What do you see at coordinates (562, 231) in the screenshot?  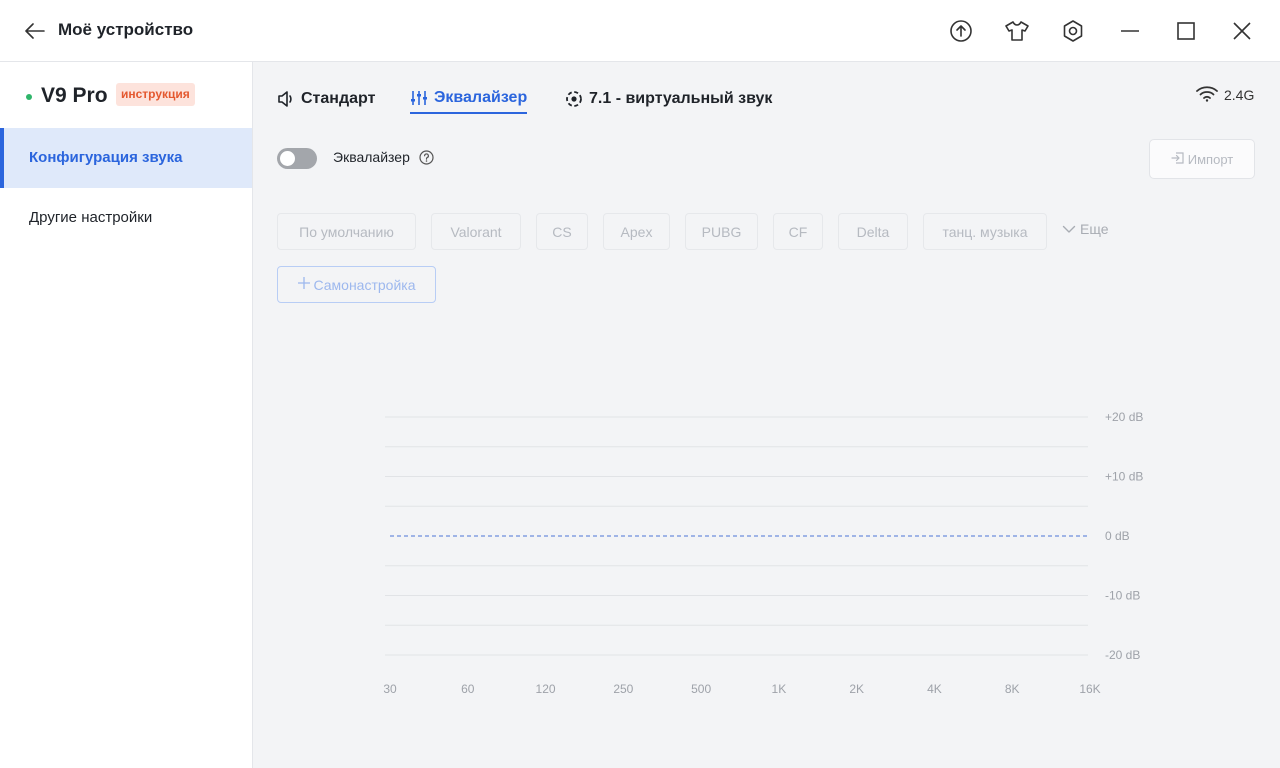 I see `preset-cs: CS` at bounding box center [562, 231].